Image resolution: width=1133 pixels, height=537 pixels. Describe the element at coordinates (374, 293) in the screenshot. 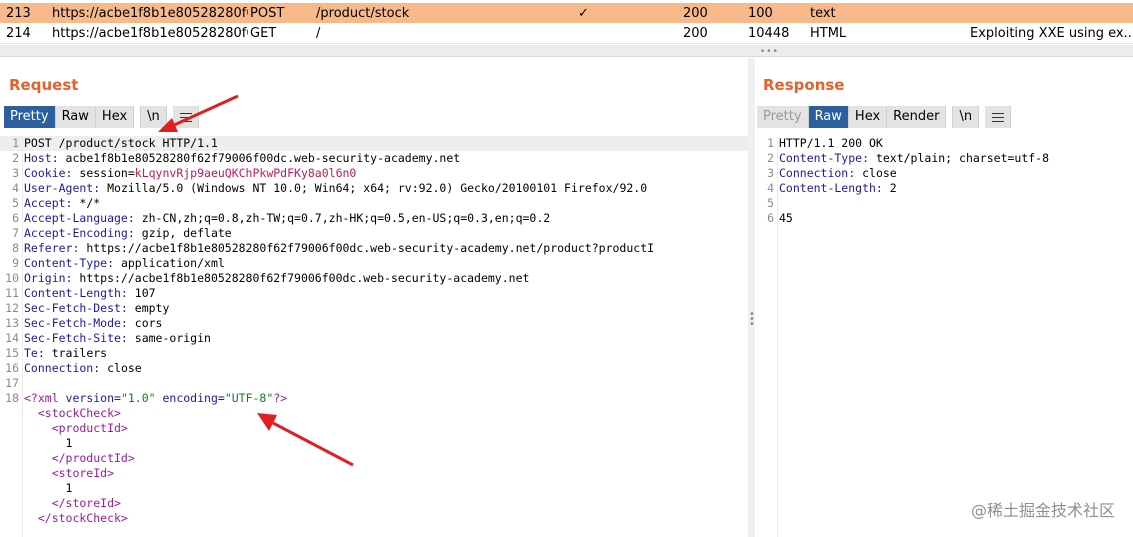

I see `code-line: 11 Content-Length: 107` at that location.